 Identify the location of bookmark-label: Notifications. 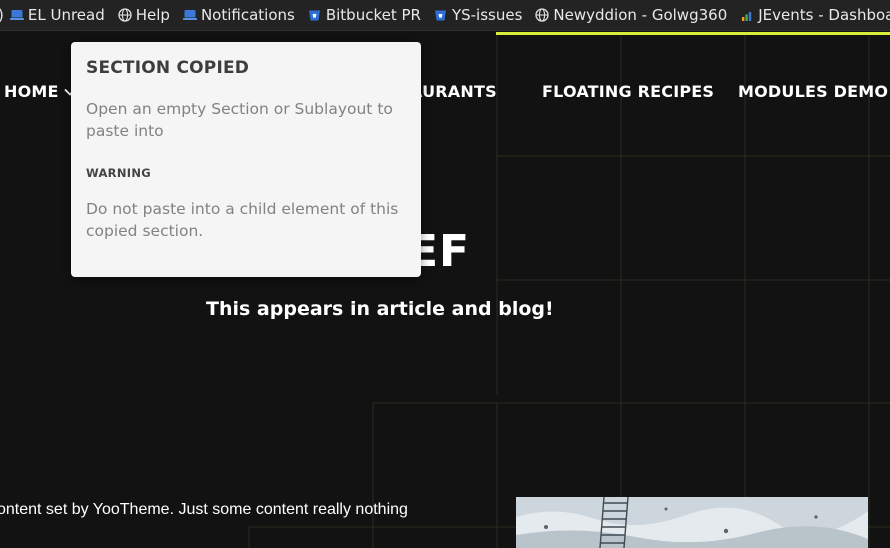
(247, 15).